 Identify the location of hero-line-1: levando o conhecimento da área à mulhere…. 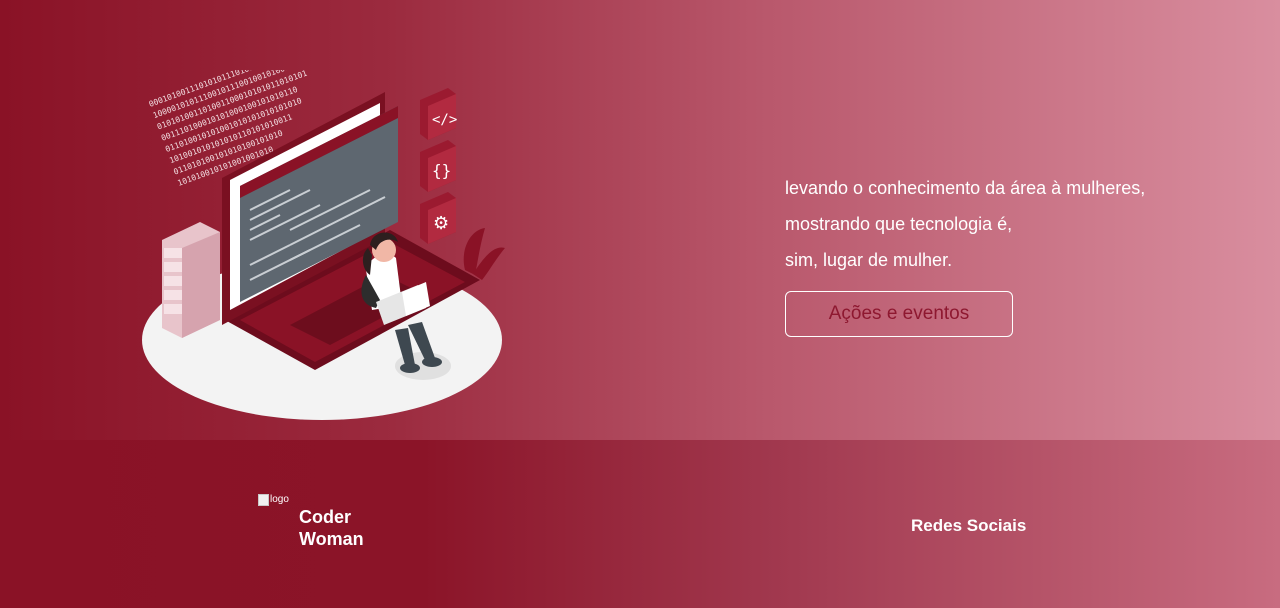
(965, 188).